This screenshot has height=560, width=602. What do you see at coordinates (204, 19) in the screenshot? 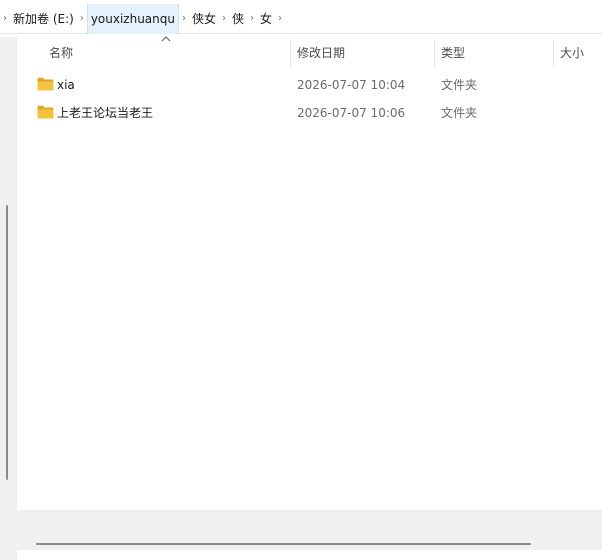
I see `breadcrumb-item-xianv: 侠女` at bounding box center [204, 19].